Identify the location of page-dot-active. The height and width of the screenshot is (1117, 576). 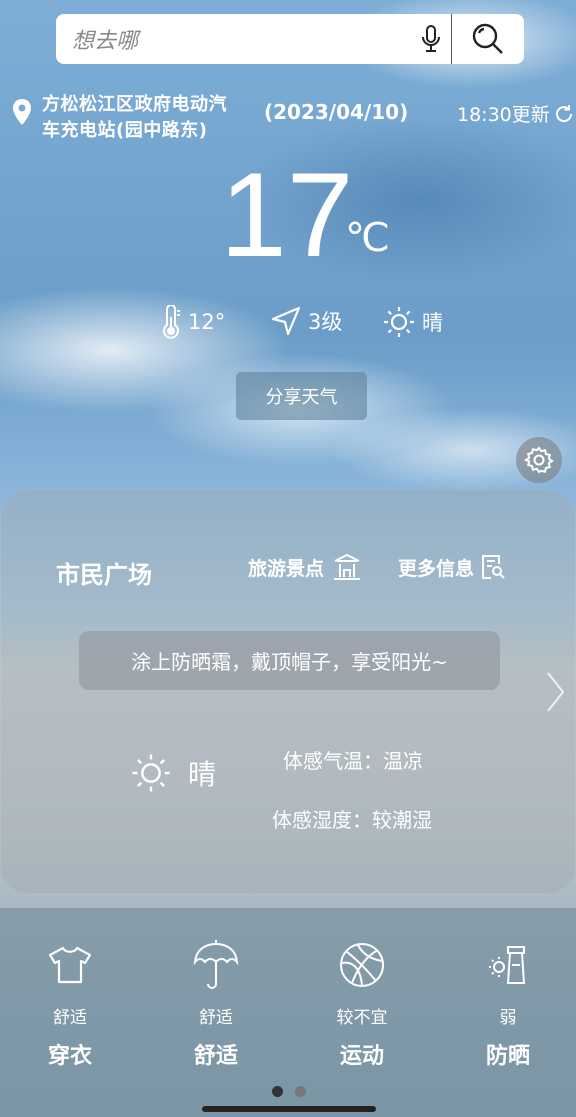
(277, 1091).